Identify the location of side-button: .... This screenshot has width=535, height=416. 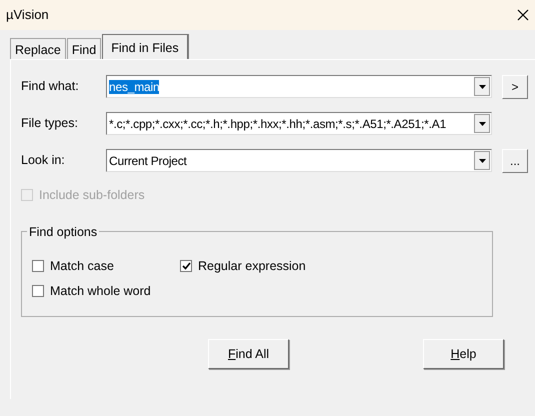
(515, 160).